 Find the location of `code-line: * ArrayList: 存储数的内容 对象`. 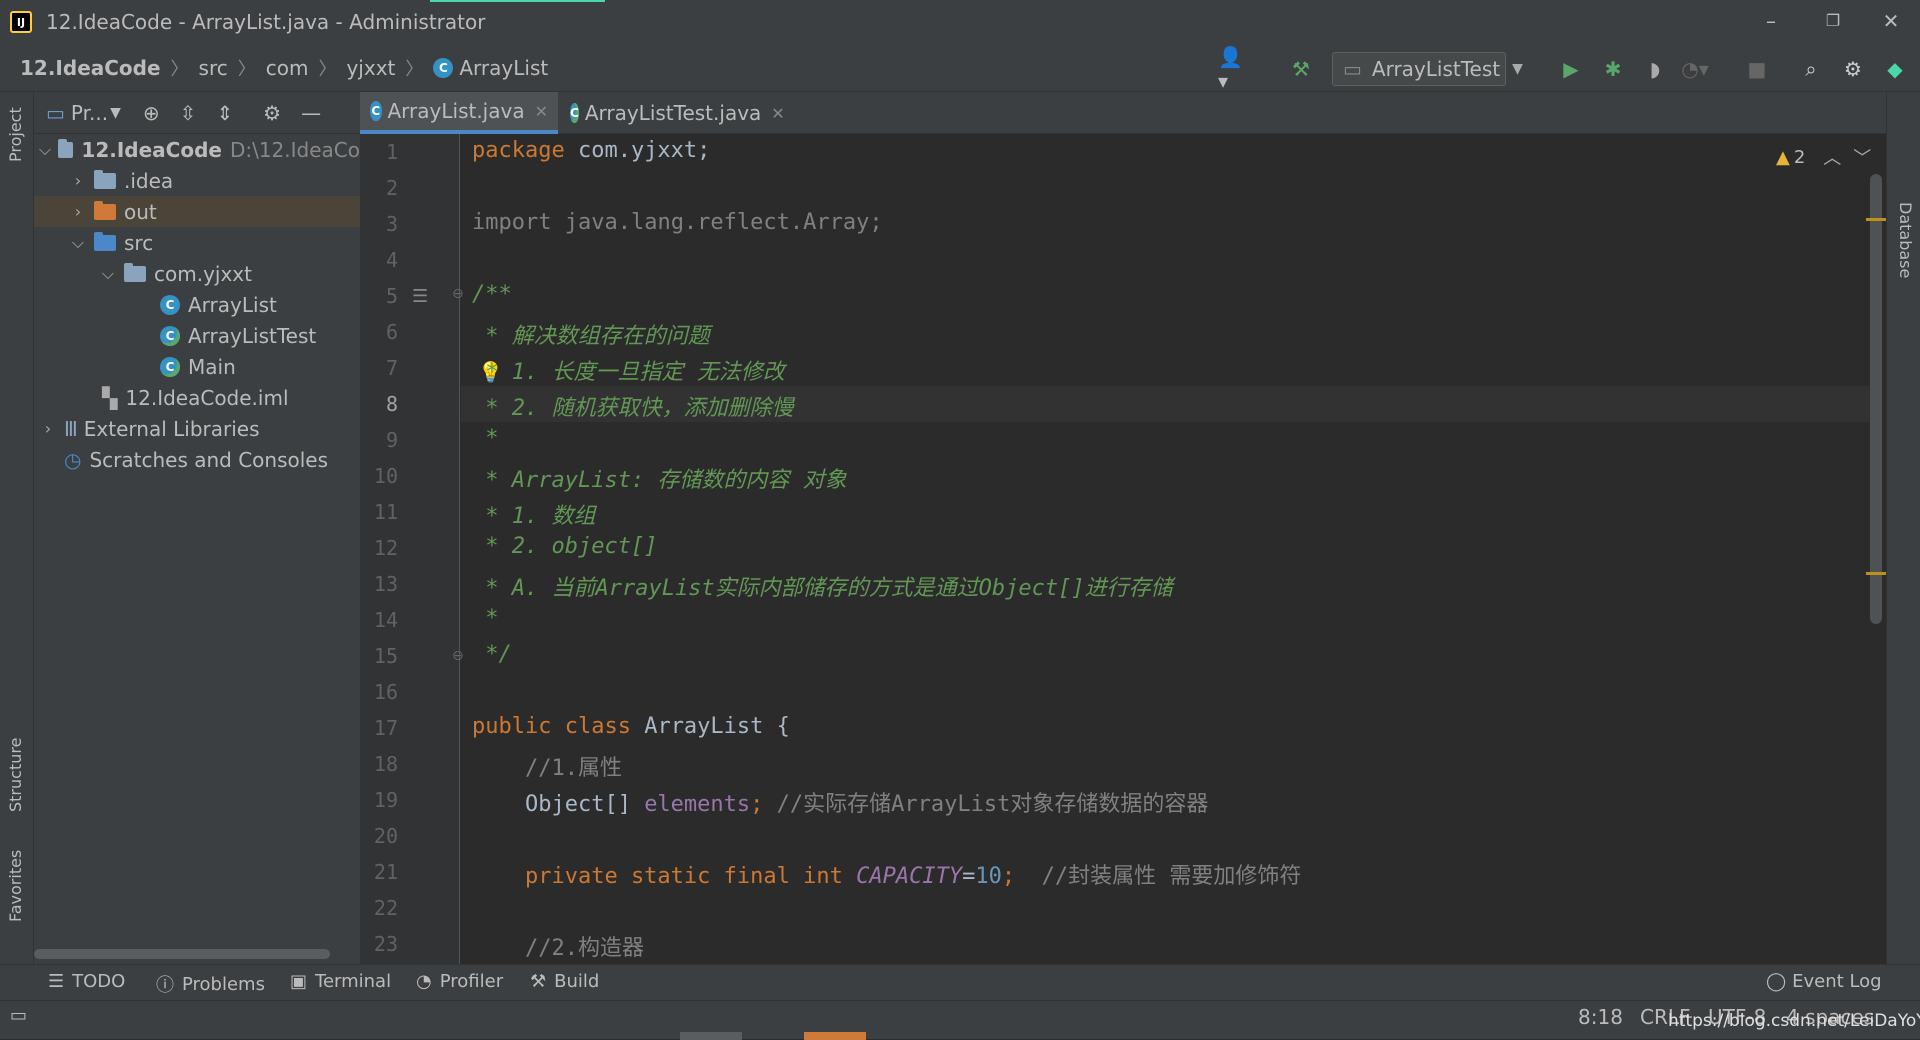

code-line: * ArrayList: 存储数的内容 对象 is located at coordinates (659, 480).